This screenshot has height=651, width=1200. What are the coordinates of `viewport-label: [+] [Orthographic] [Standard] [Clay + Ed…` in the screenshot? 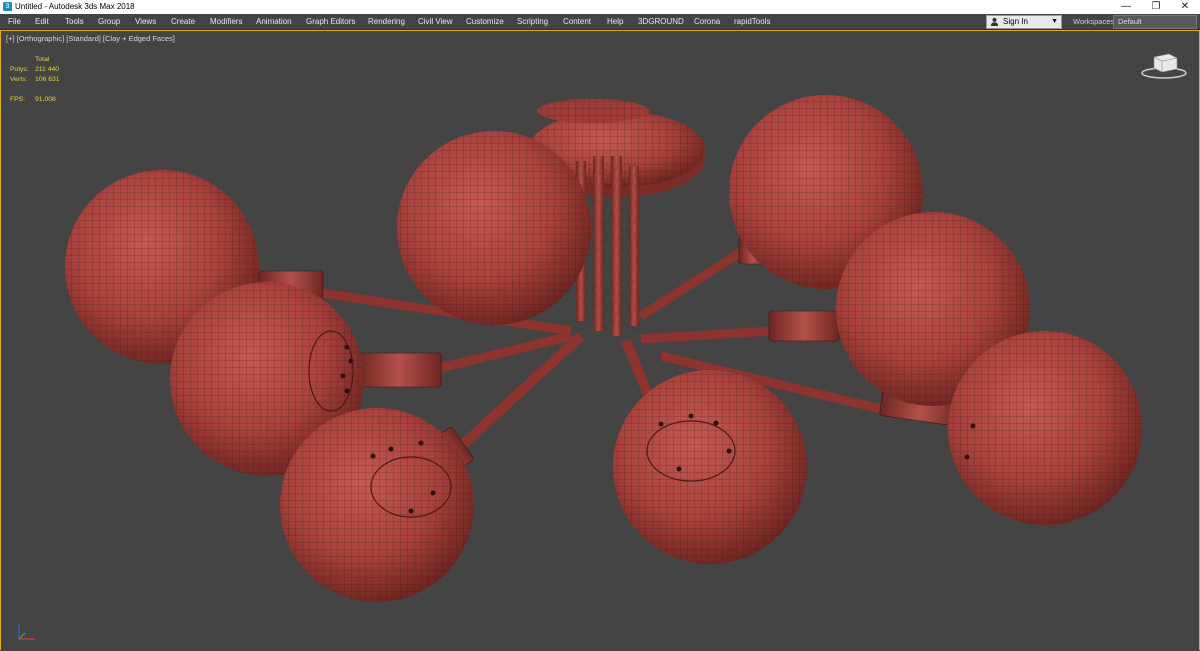 It's located at (90, 38).